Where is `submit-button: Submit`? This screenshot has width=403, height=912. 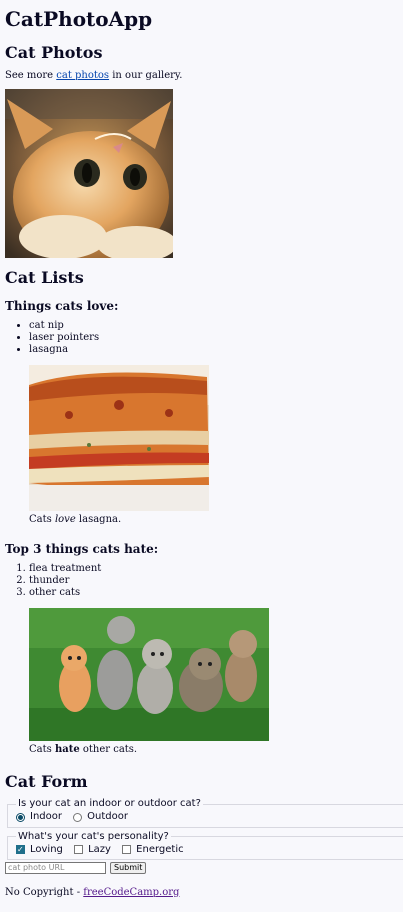 submit-button: Submit is located at coordinates (128, 868).